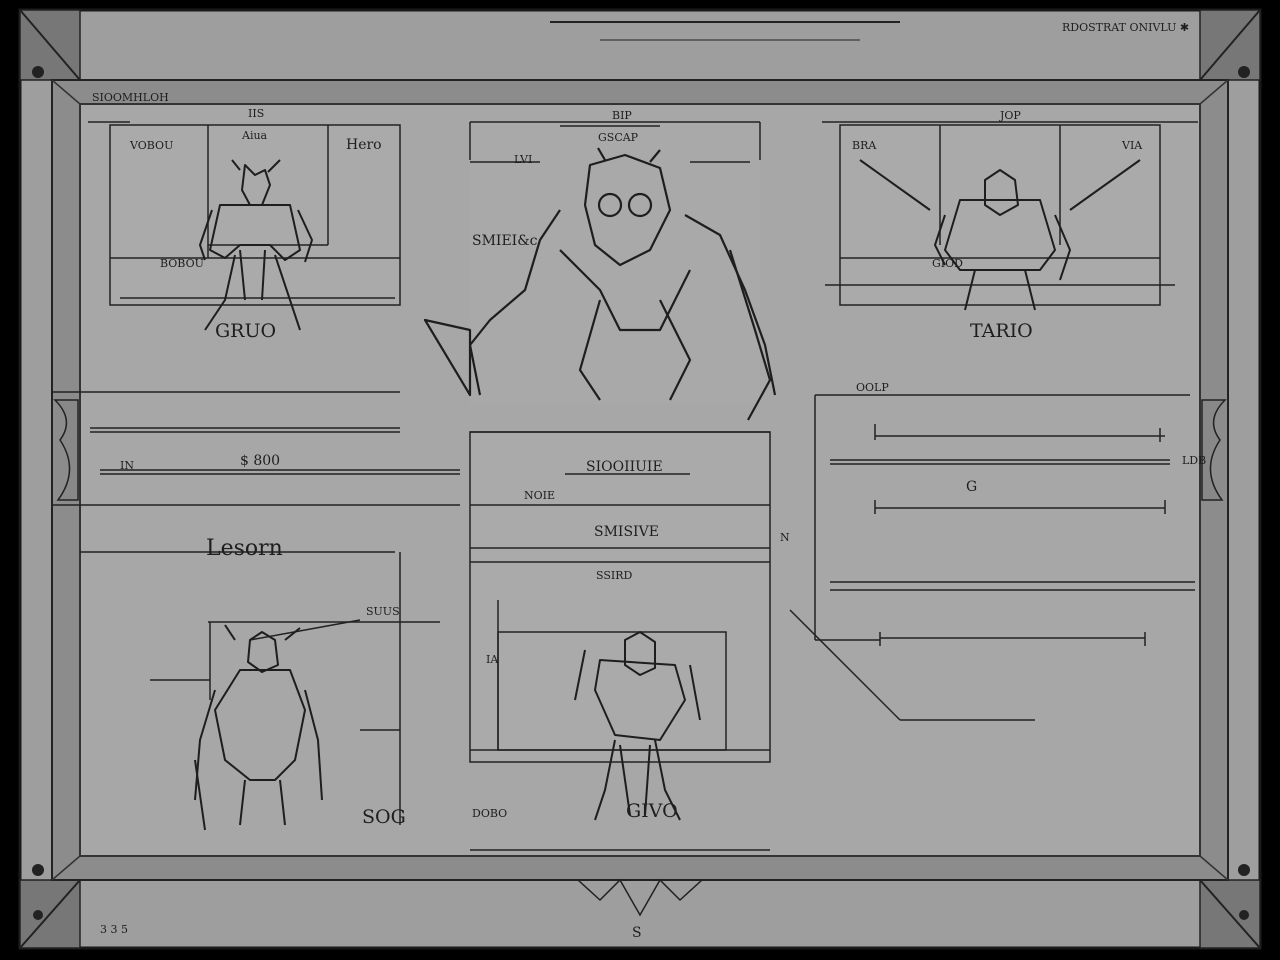 Image resolution: width=1280 pixels, height=960 pixels. What do you see at coordinates (364, 145) in the screenshot?
I see `panel-tl-corner-label: Hero` at bounding box center [364, 145].